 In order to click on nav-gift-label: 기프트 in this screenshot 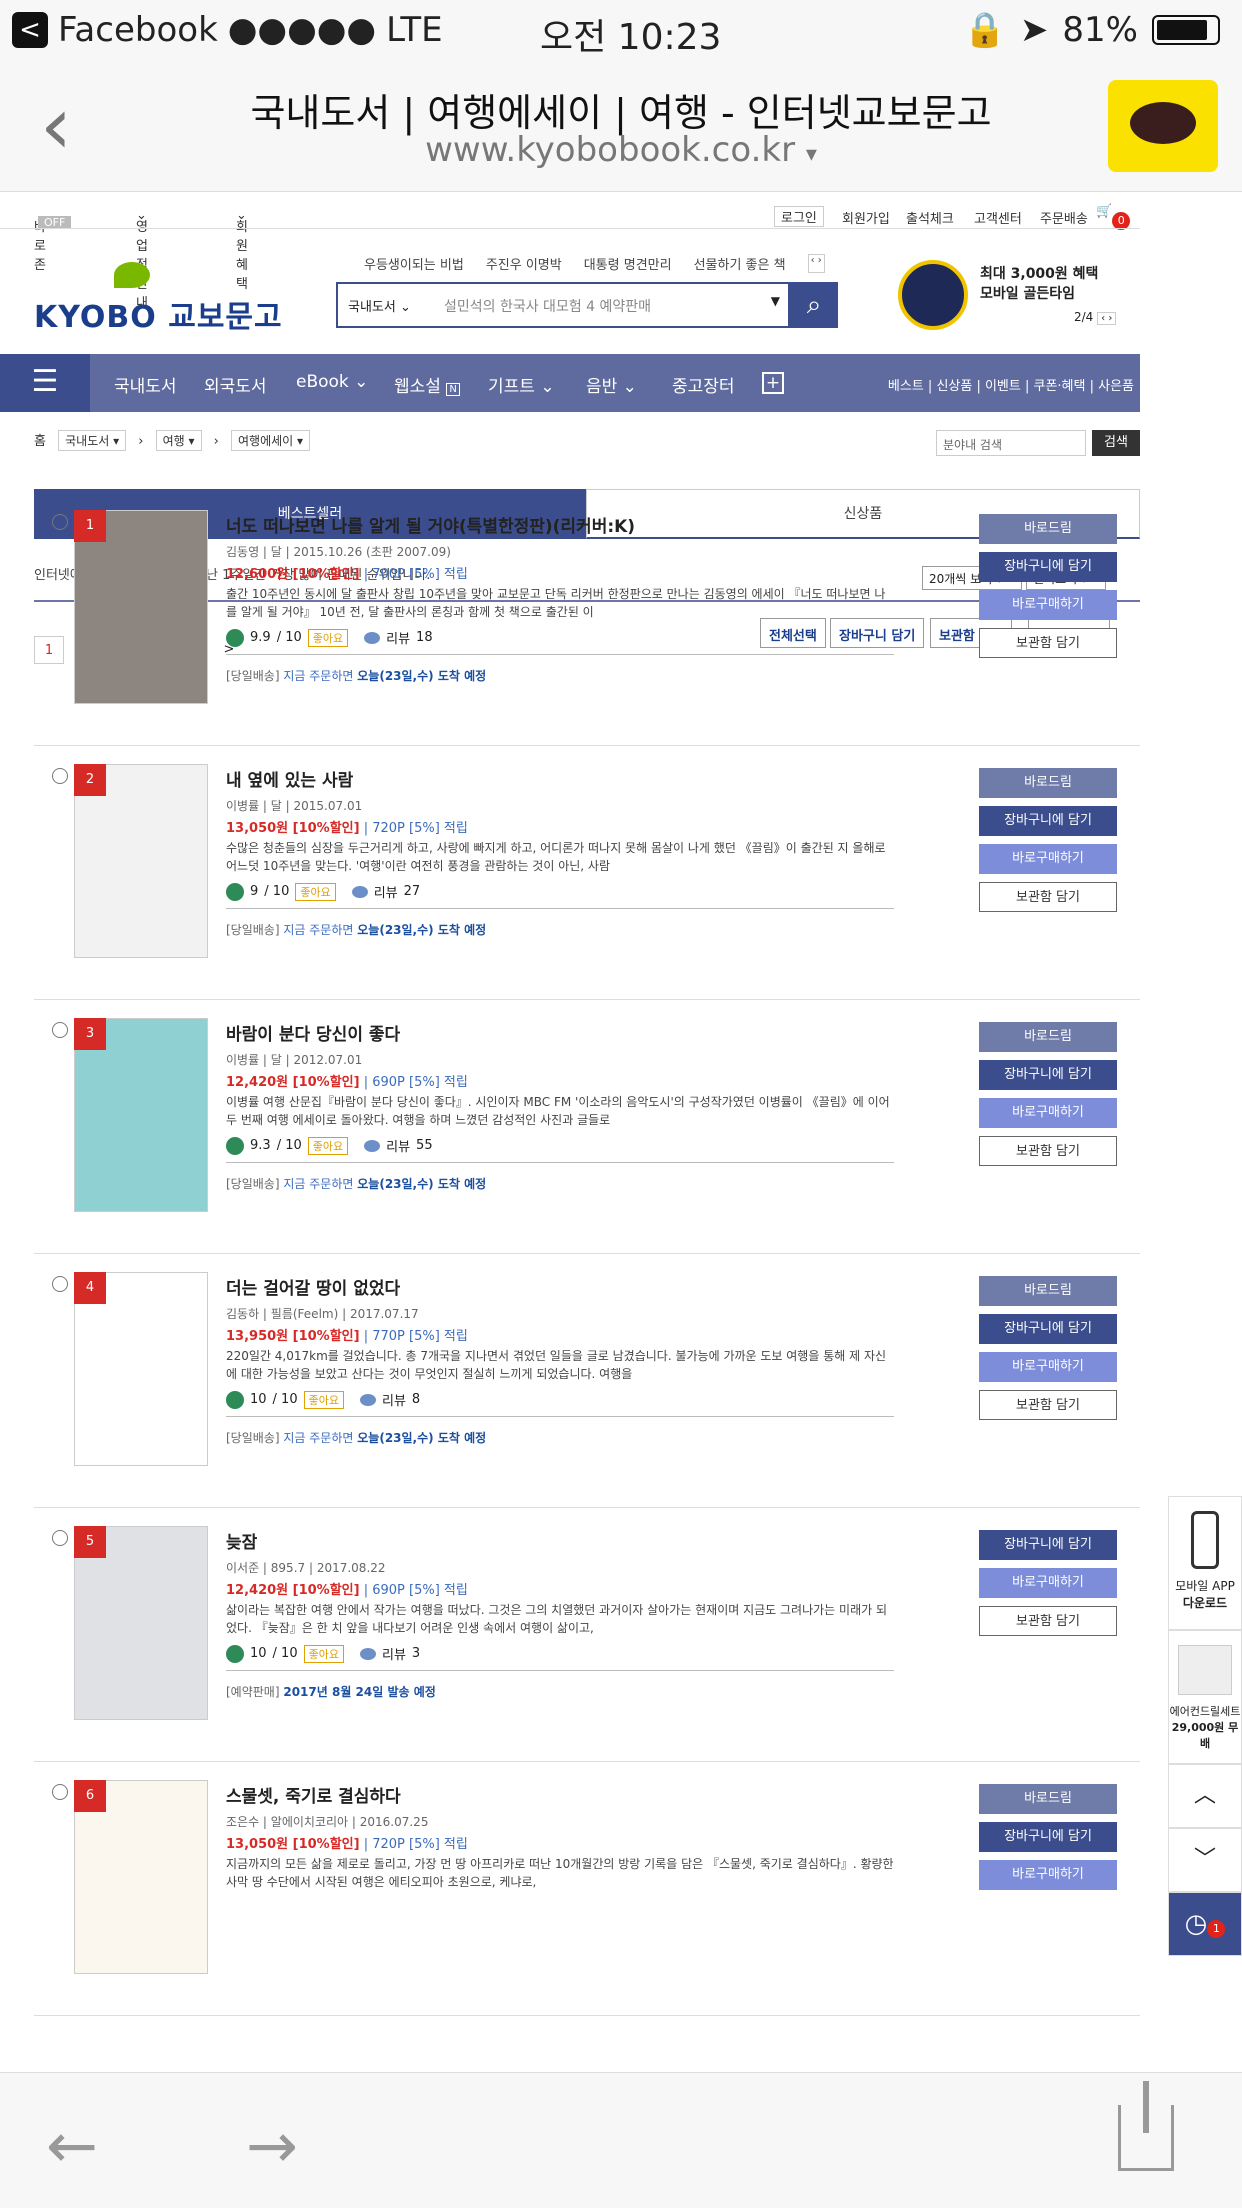, I will do `click(511, 387)`.